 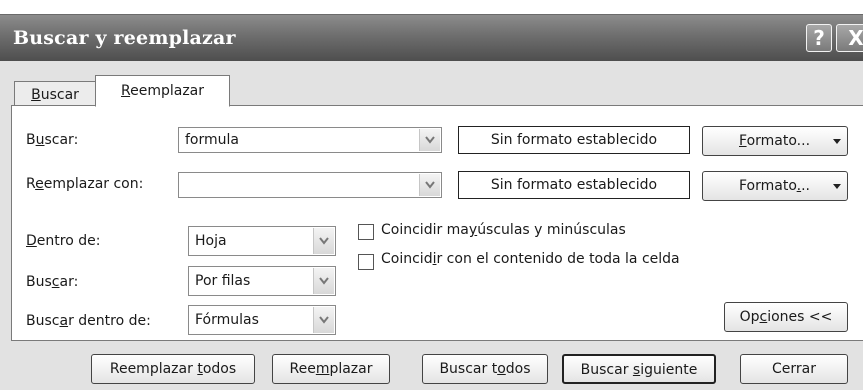 I want to click on title-bar: Buscar y reemplazar ? X, so click(x=431, y=38).